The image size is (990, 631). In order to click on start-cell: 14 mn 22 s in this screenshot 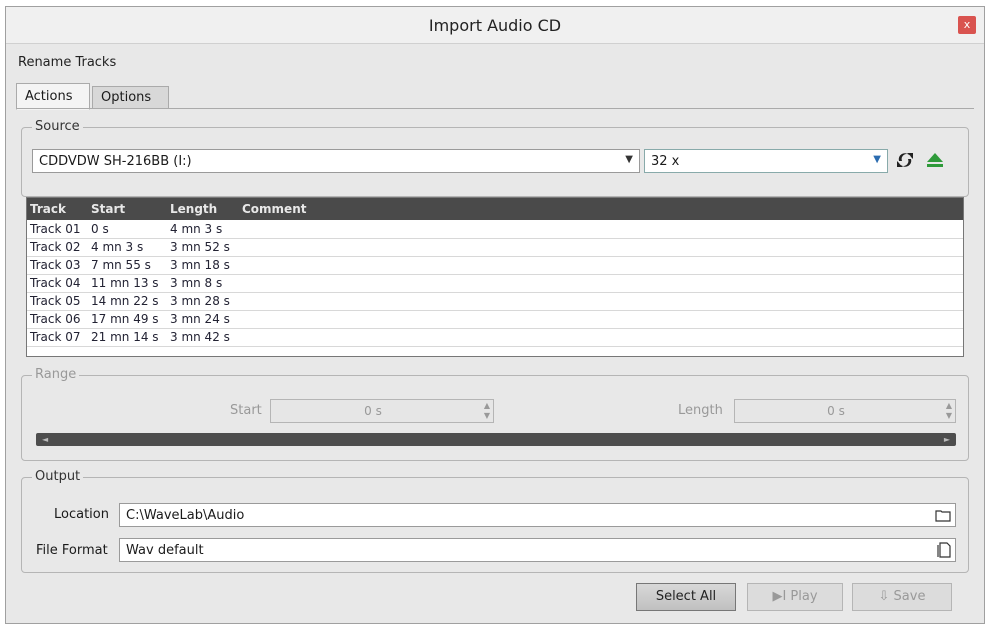, I will do `click(125, 301)`.